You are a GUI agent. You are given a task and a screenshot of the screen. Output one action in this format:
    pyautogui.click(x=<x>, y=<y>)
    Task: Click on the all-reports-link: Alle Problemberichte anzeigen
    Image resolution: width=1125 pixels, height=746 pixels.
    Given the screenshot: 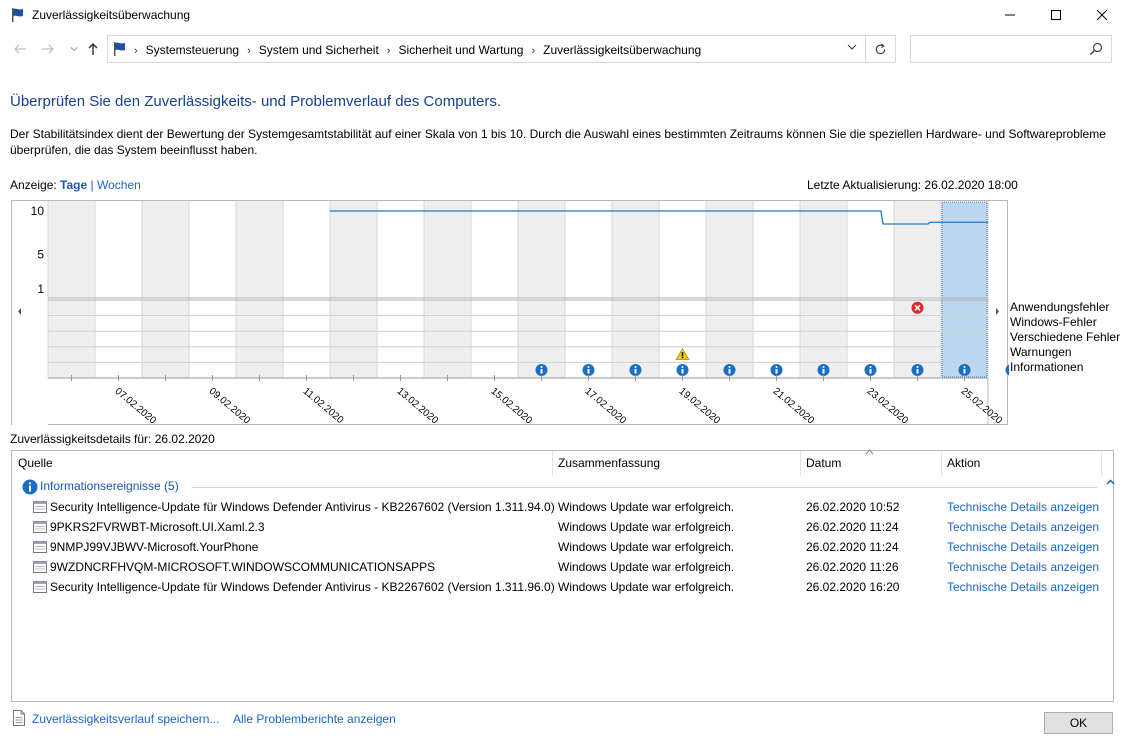 What is the action you would take?
    pyautogui.click(x=314, y=719)
    